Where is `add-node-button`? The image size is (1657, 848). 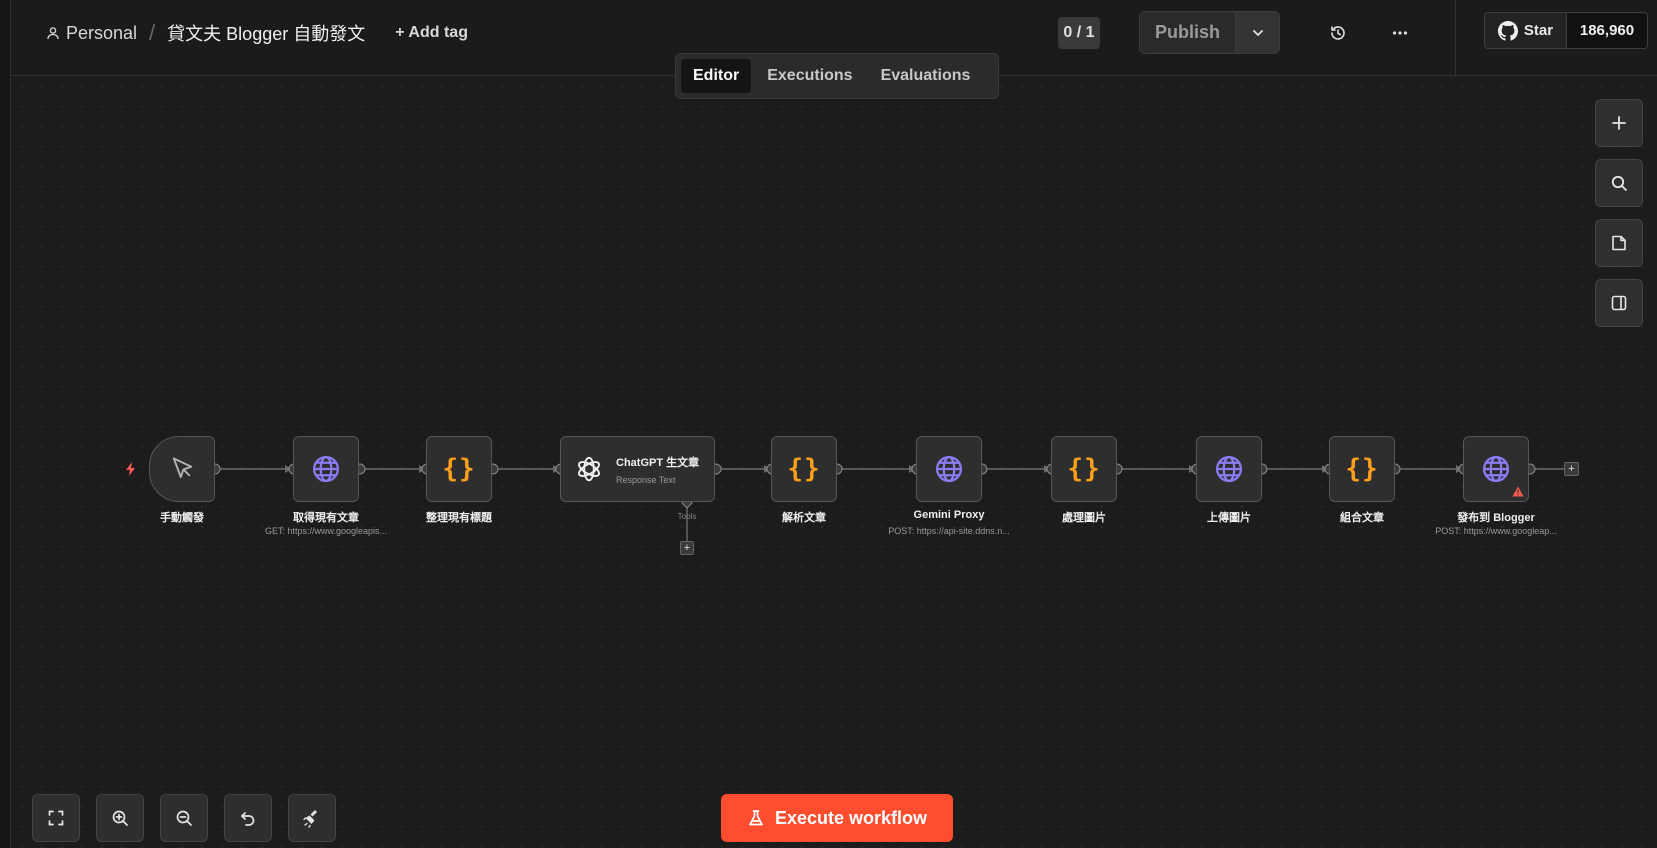
add-node-button is located at coordinates (1619, 123).